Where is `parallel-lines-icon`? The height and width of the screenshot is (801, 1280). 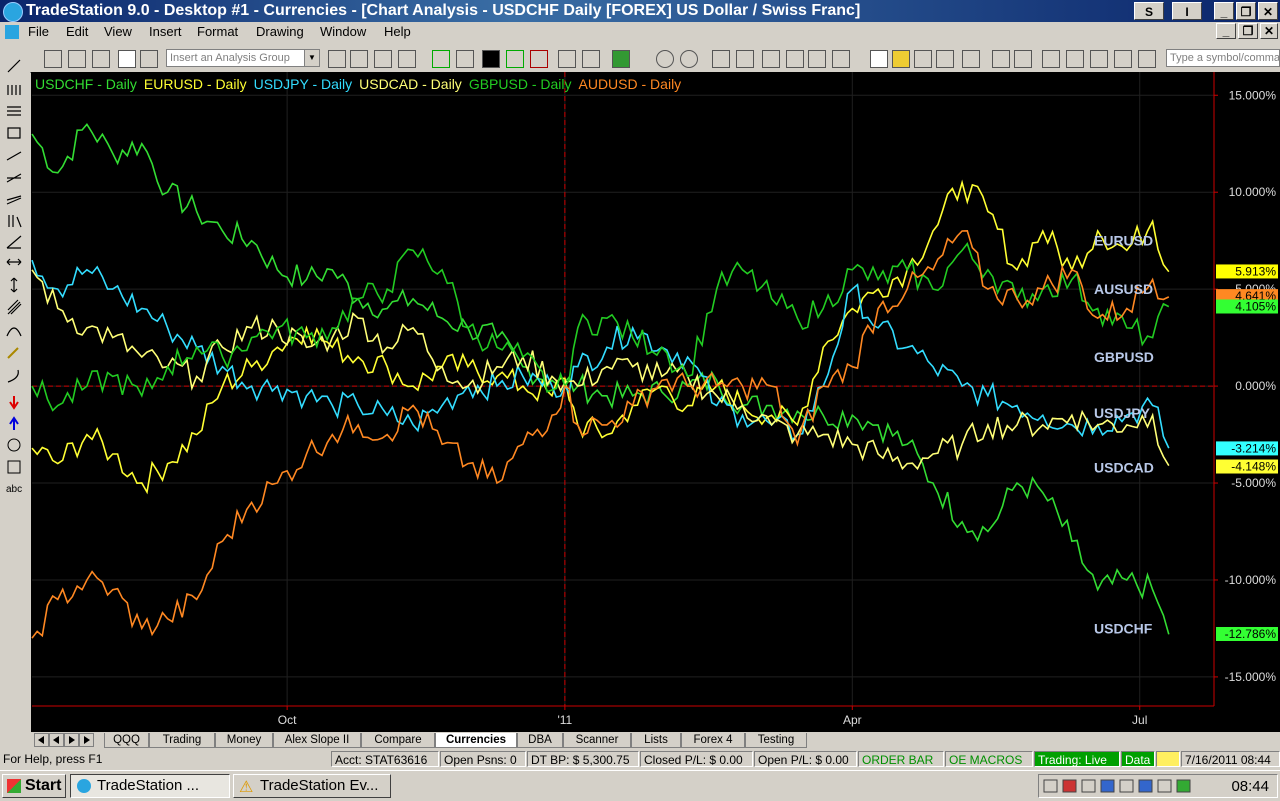 parallel-lines-icon is located at coordinates (14, 307).